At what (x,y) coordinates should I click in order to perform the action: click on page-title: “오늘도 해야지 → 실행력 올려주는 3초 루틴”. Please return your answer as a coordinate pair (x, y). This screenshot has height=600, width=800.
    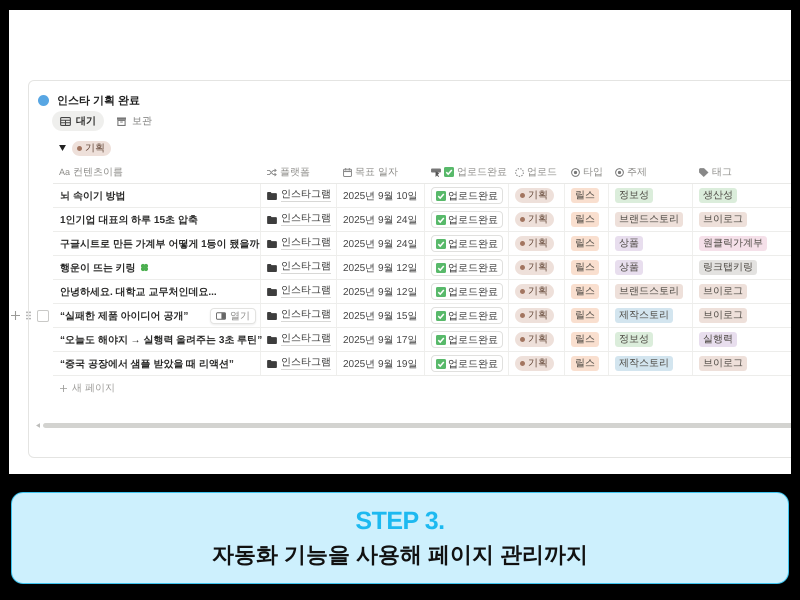
    Looking at the image, I should click on (161, 340).